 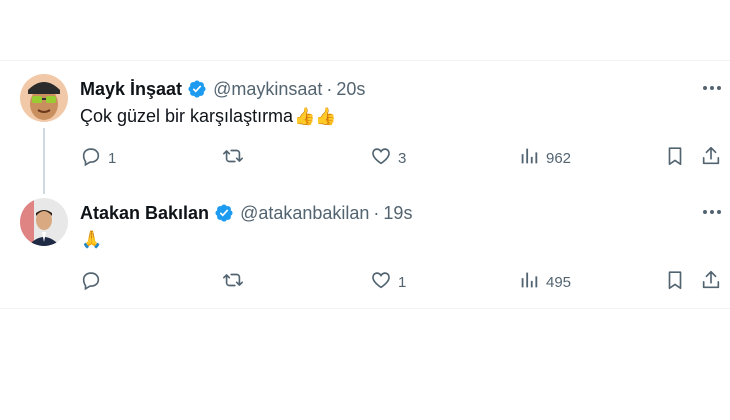 I want to click on reply-button, so click(x=94, y=282).